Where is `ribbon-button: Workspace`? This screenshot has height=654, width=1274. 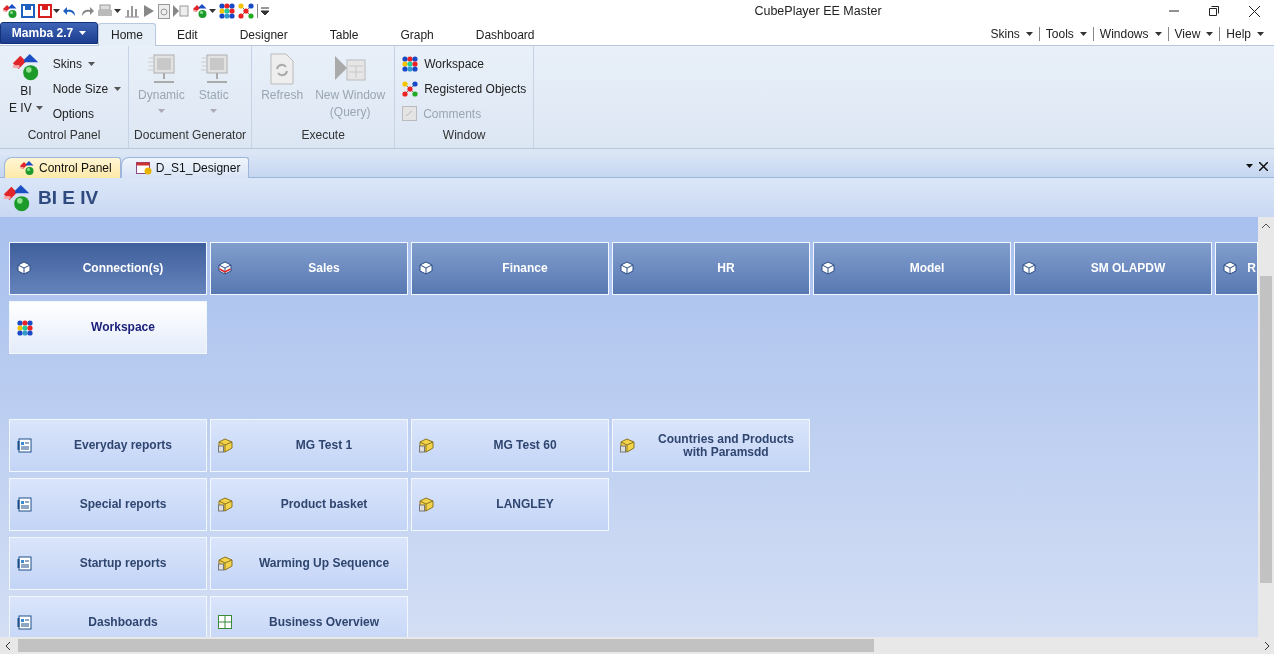 ribbon-button: Workspace is located at coordinates (464, 63).